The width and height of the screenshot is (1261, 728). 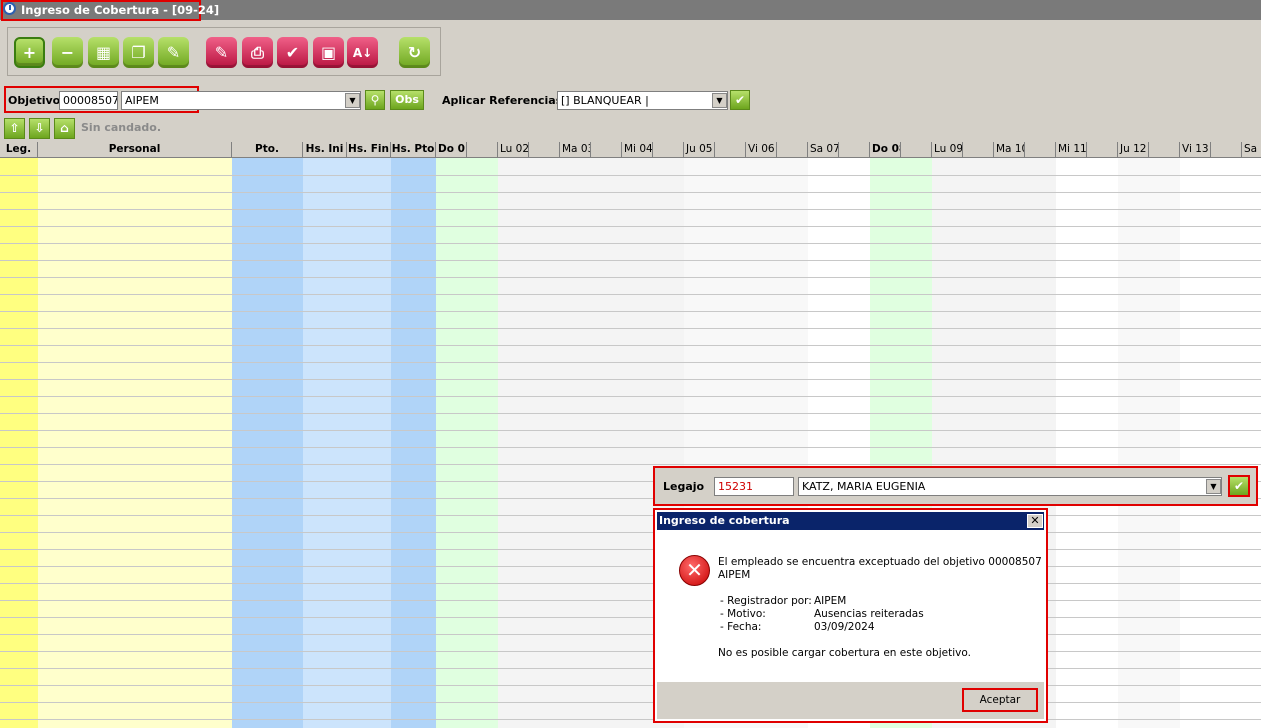 I want to click on objetivo-code-field: 00008507, so click(x=88, y=100).